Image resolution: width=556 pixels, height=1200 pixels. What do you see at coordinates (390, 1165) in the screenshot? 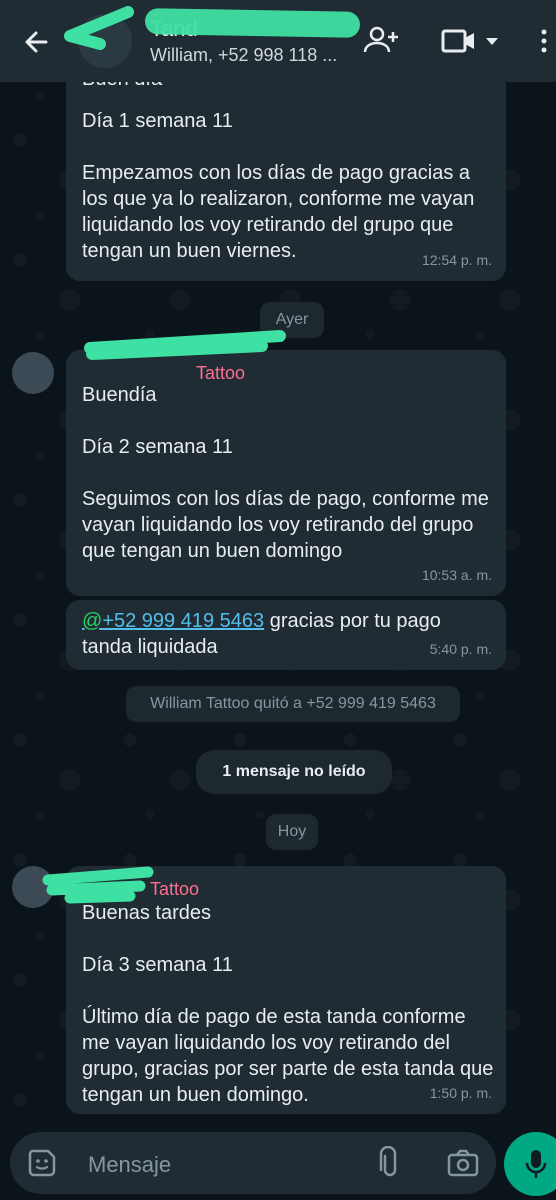
I see `attach-icon` at bounding box center [390, 1165].